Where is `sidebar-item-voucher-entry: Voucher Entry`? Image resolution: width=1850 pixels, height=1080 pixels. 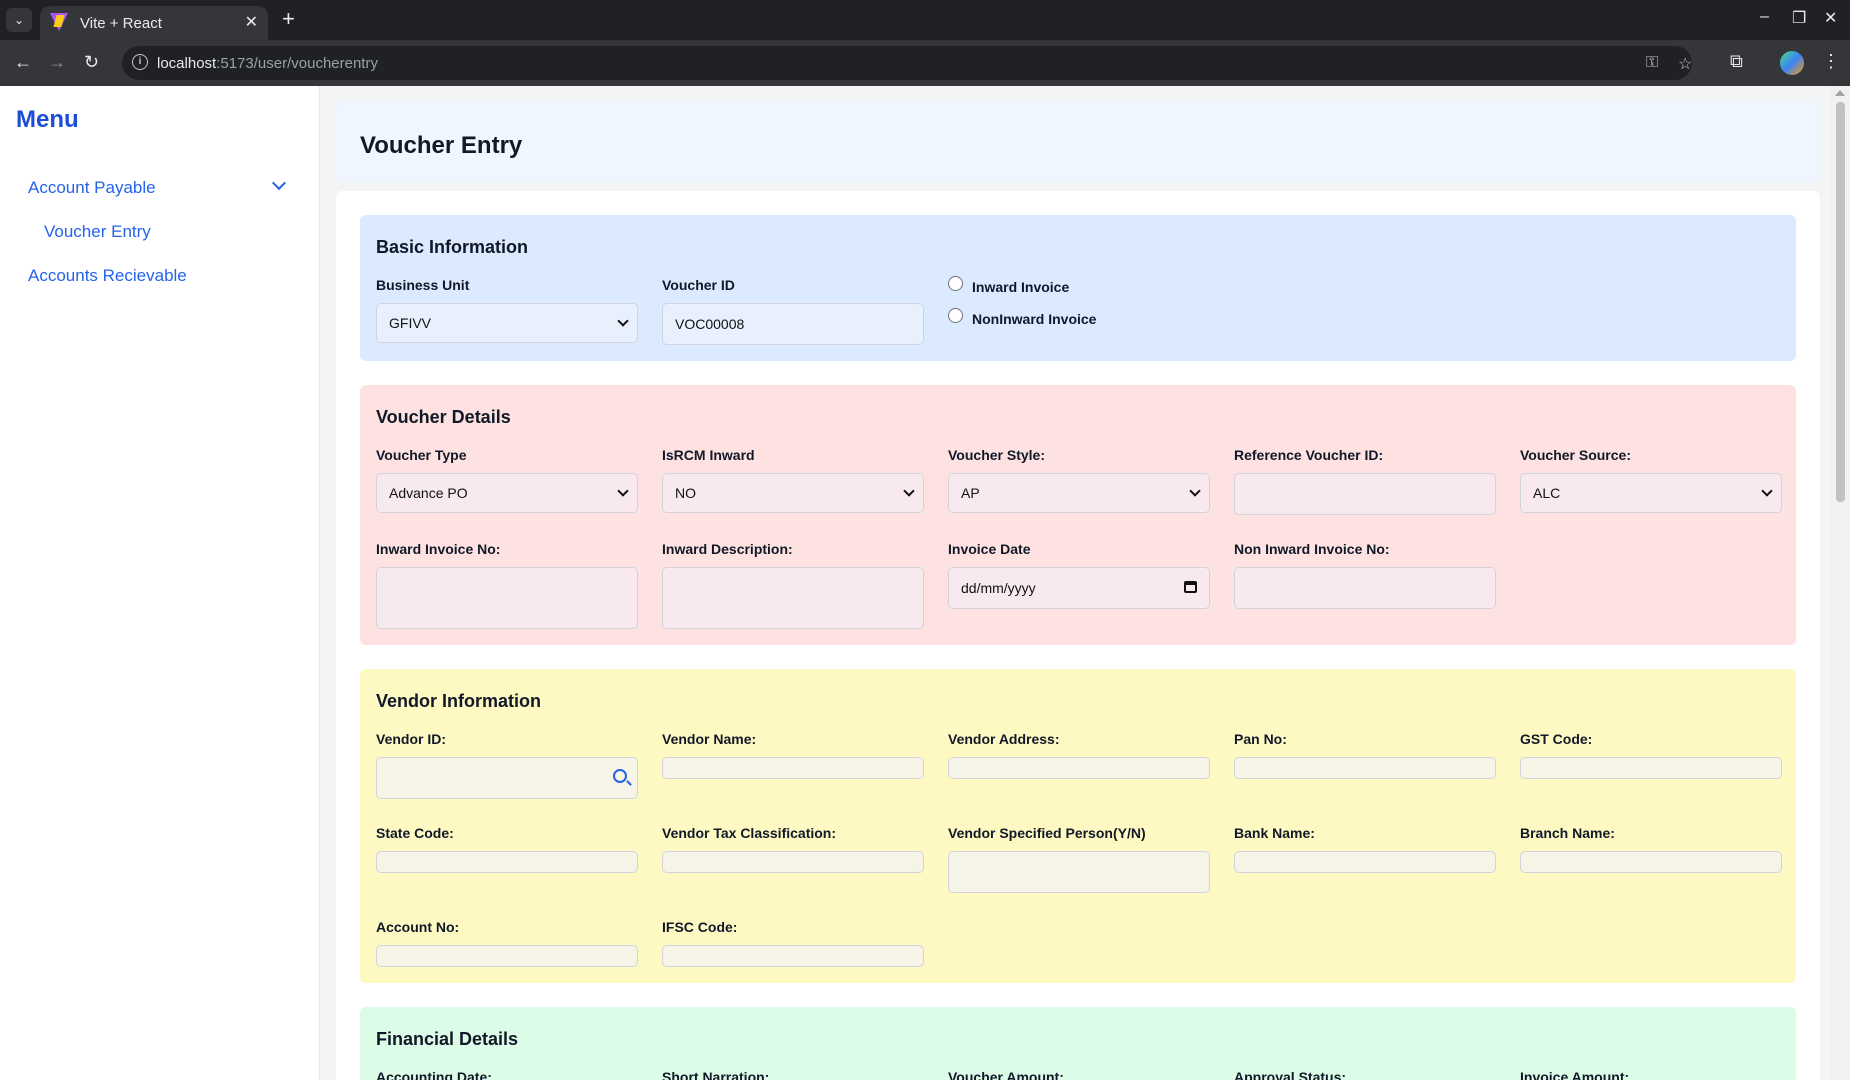 sidebar-item-voucher-entry: Voucher Entry is located at coordinates (97, 232).